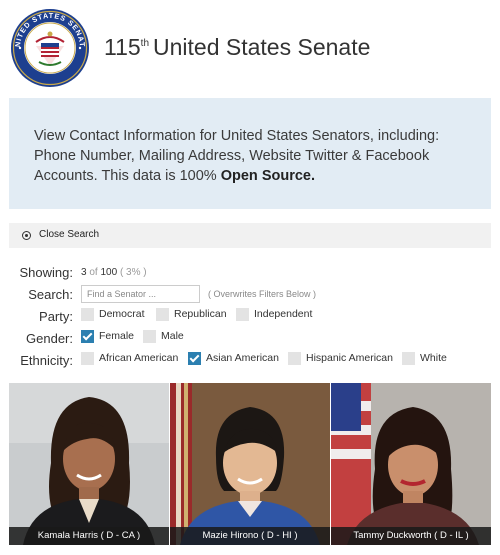 This screenshot has width=500, height=555. I want to click on white-checkbox, so click(408, 358).